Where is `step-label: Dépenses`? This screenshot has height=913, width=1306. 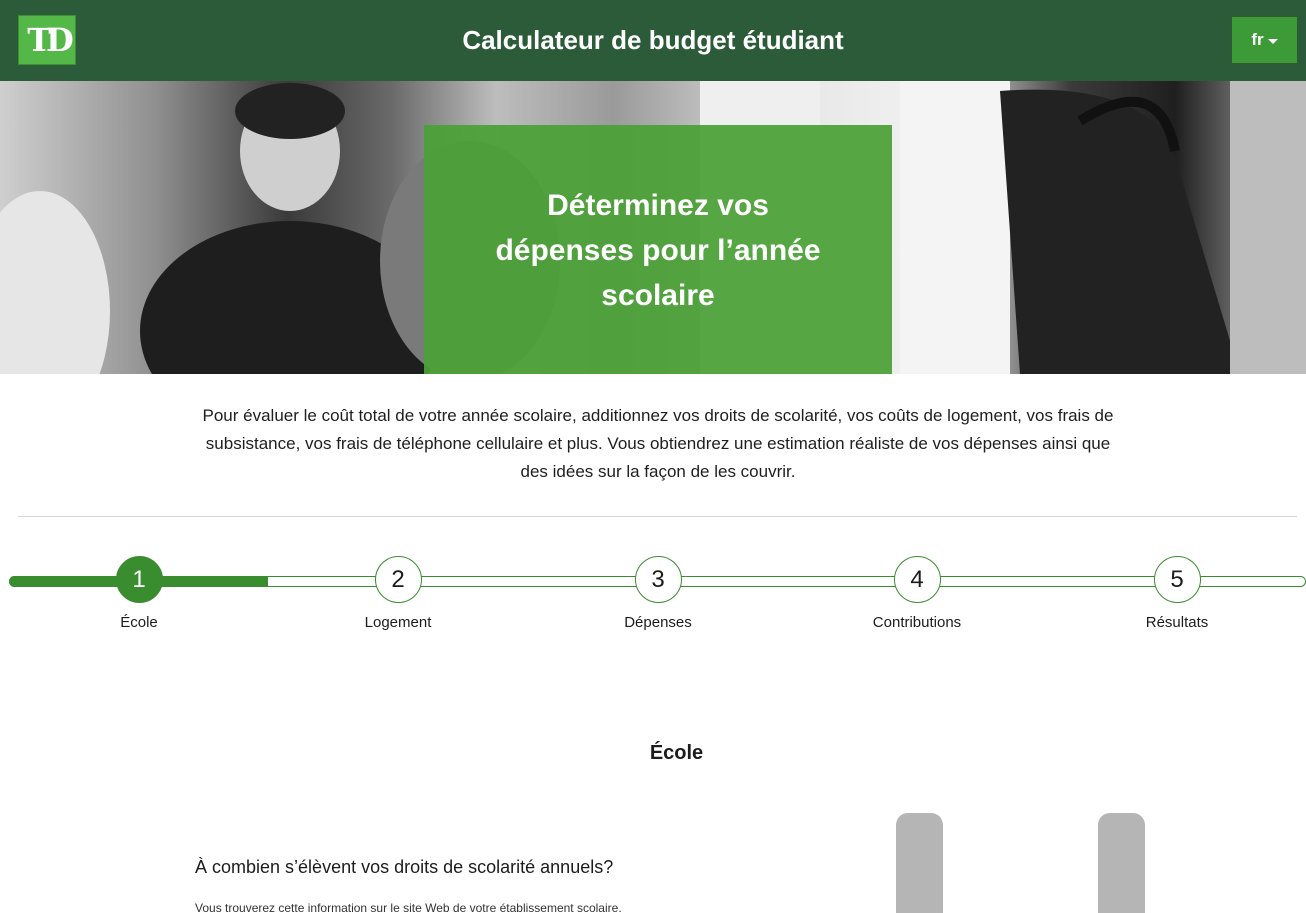 step-label: Dépenses is located at coordinates (658, 622).